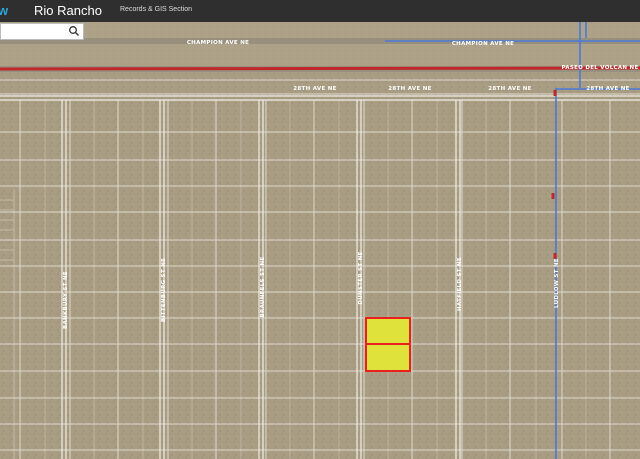 This screenshot has height=459, width=640. I want to click on search-box, so click(42, 33).